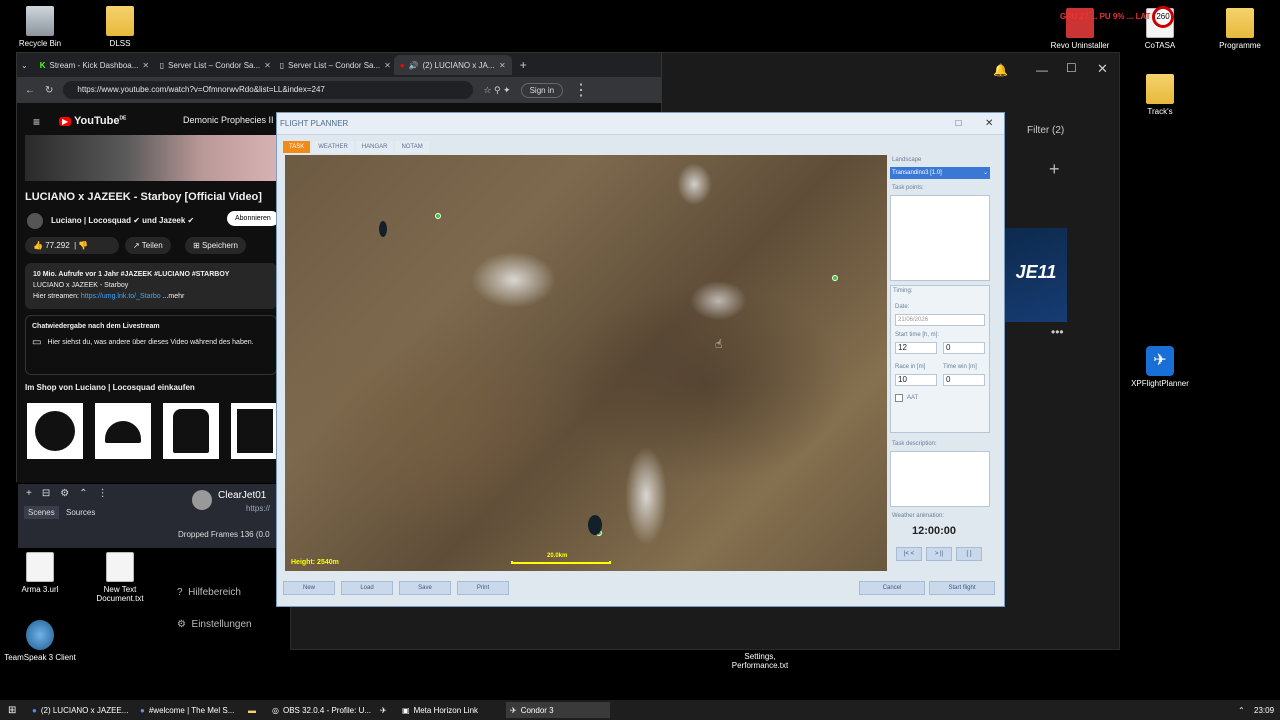  What do you see at coordinates (297, 147) in the screenshot?
I see `tab-task: TASK` at bounding box center [297, 147].